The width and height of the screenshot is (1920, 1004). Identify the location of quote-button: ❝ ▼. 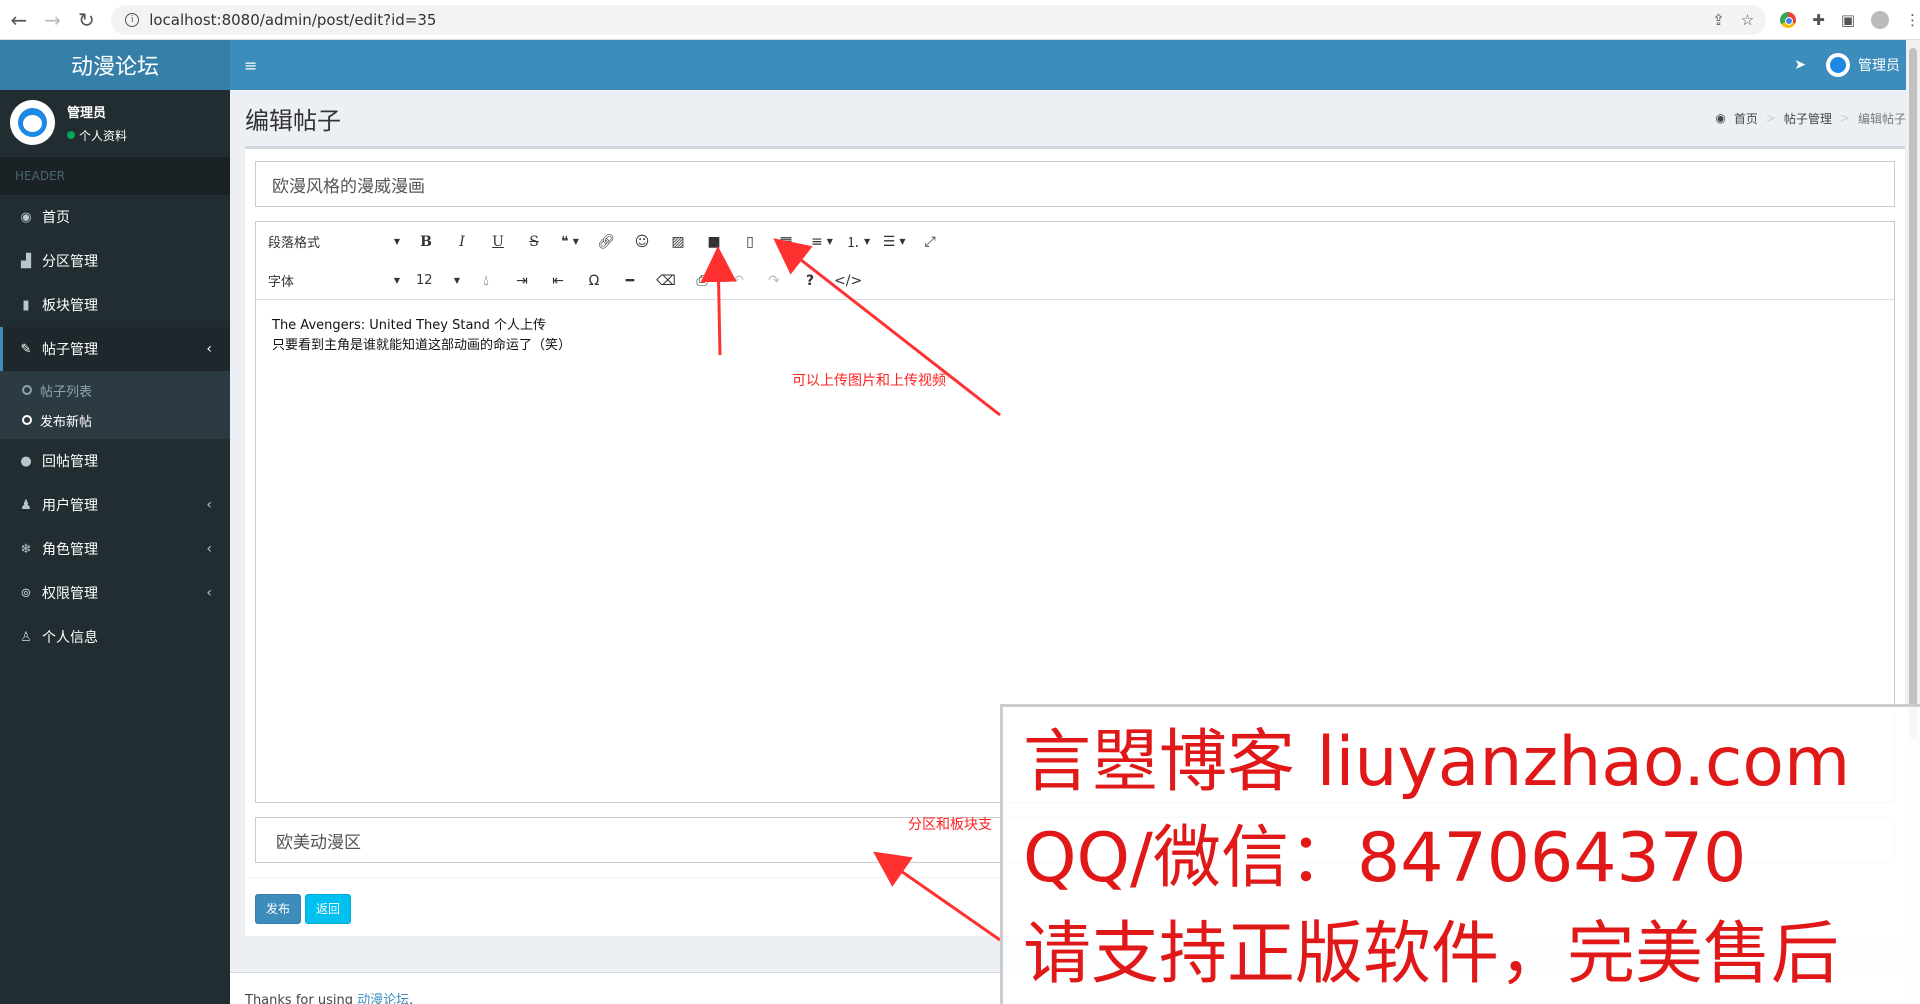
(570, 242).